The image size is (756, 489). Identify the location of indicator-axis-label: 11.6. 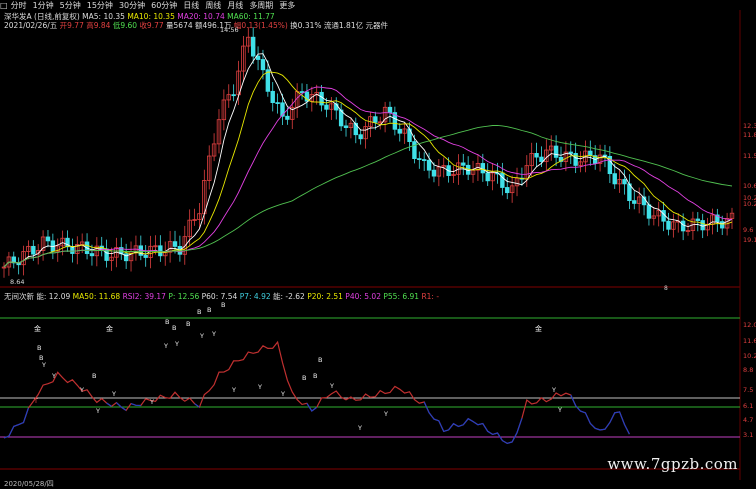
(749, 341).